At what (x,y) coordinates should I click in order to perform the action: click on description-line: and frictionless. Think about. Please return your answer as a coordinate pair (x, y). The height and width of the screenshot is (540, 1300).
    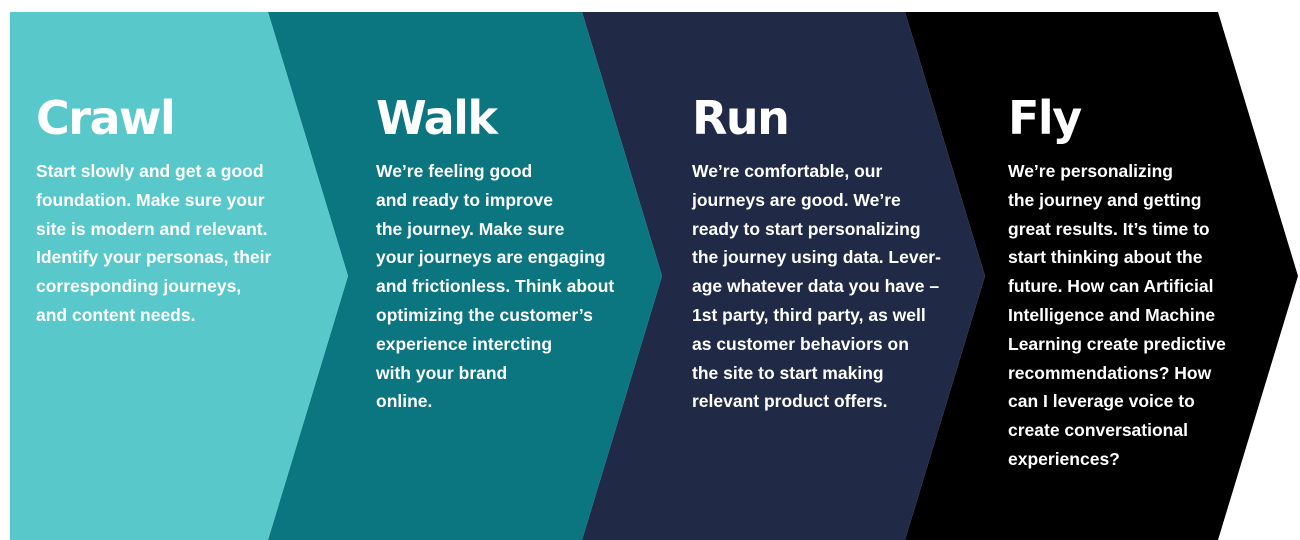
    Looking at the image, I should click on (495, 286).